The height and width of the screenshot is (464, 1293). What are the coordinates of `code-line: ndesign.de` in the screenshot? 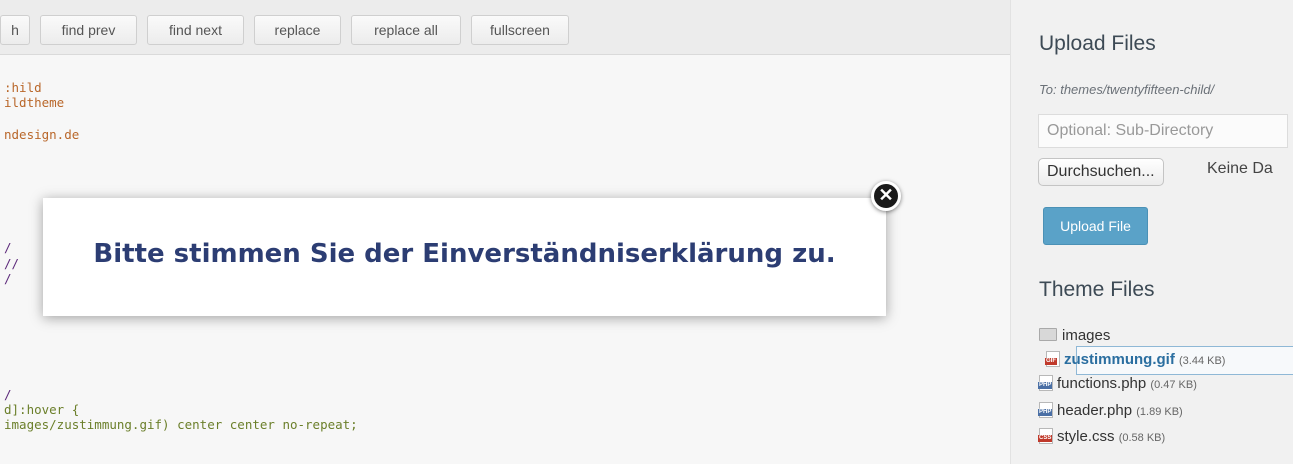 It's located at (42, 134).